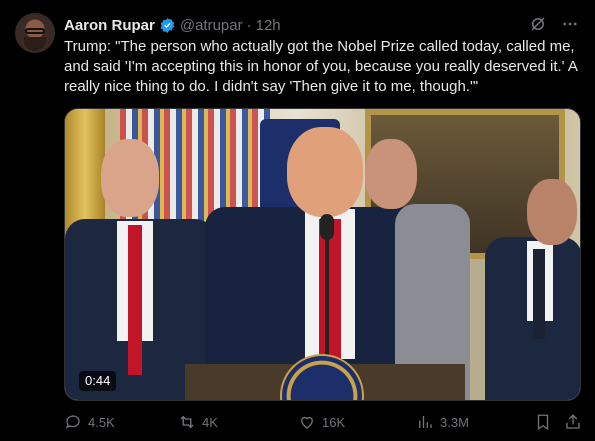 Image resolution: width=595 pixels, height=441 pixels. Describe the element at coordinates (211, 25) in the screenshot. I see `author-handle: @atrupar` at that location.